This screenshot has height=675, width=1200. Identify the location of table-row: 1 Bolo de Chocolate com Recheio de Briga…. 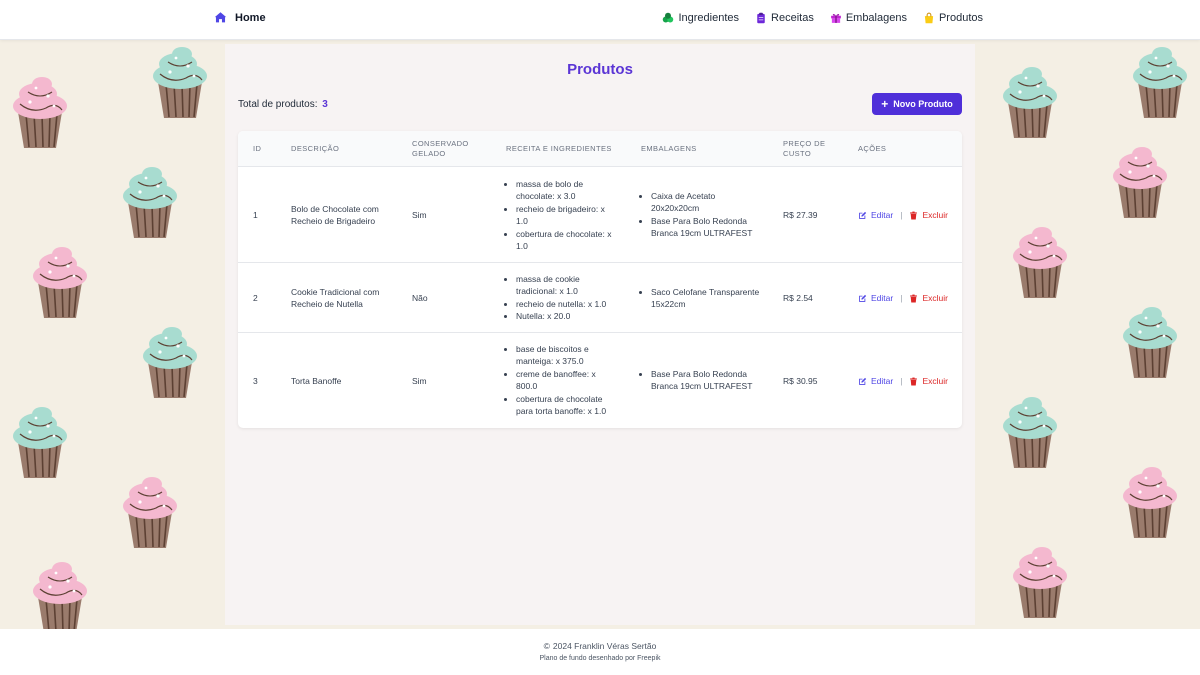
(600, 215).